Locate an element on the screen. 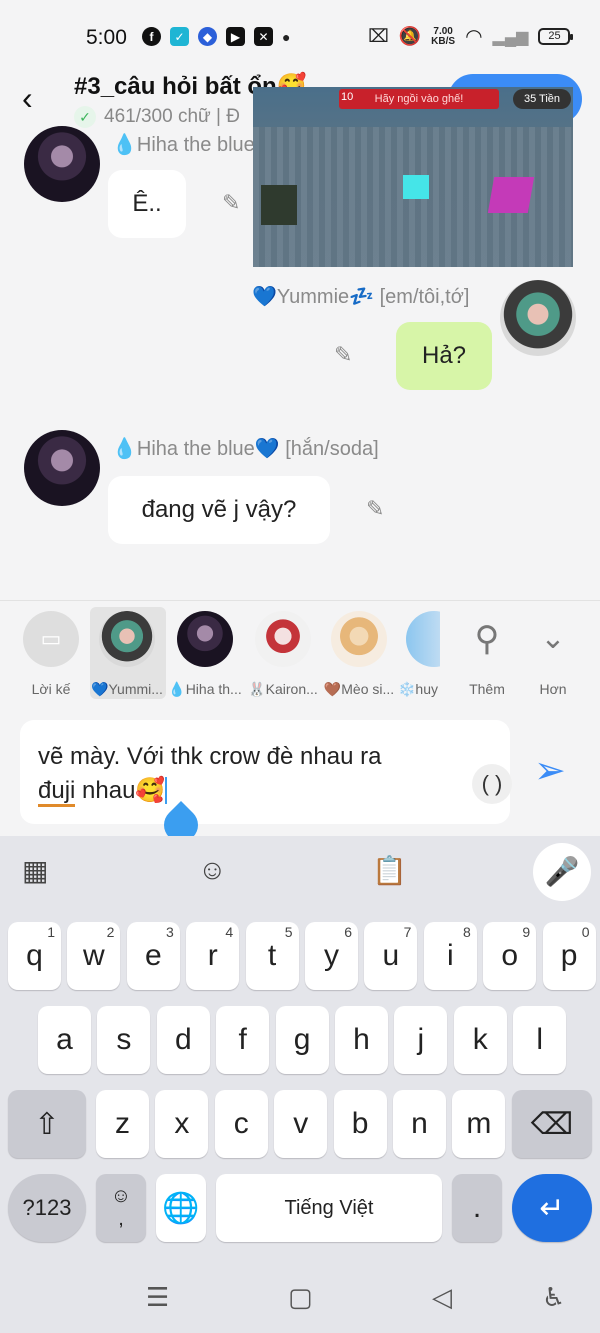 This screenshot has width=600, height=1333. key-m: m is located at coordinates (479, 1124).